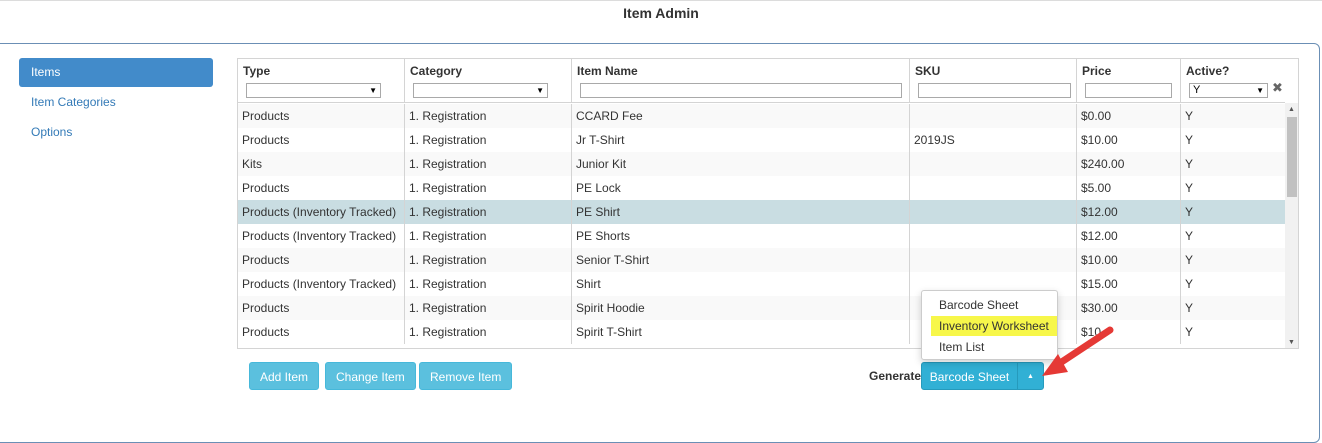 Image resolution: width=1322 pixels, height=443 pixels. What do you see at coordinates (741, 116) in the screenshot?
I see `table-cell: CCARD Fee` at bounding box center [741, 116].